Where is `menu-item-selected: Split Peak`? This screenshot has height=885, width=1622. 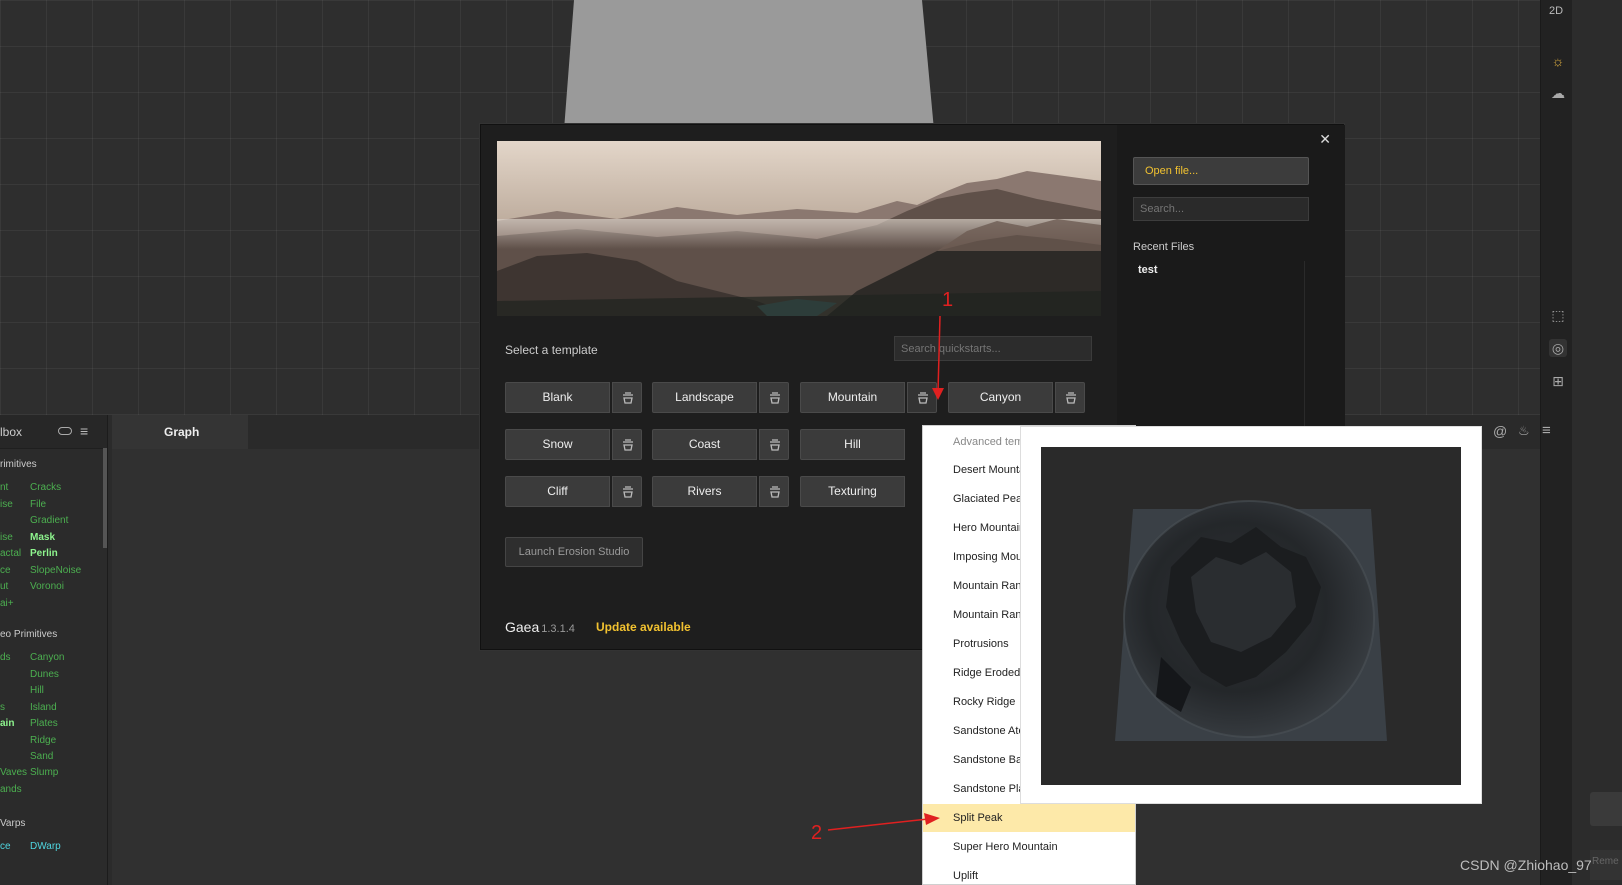 menu-item-selected: Split Peak is located at coordinates (1029, 818).